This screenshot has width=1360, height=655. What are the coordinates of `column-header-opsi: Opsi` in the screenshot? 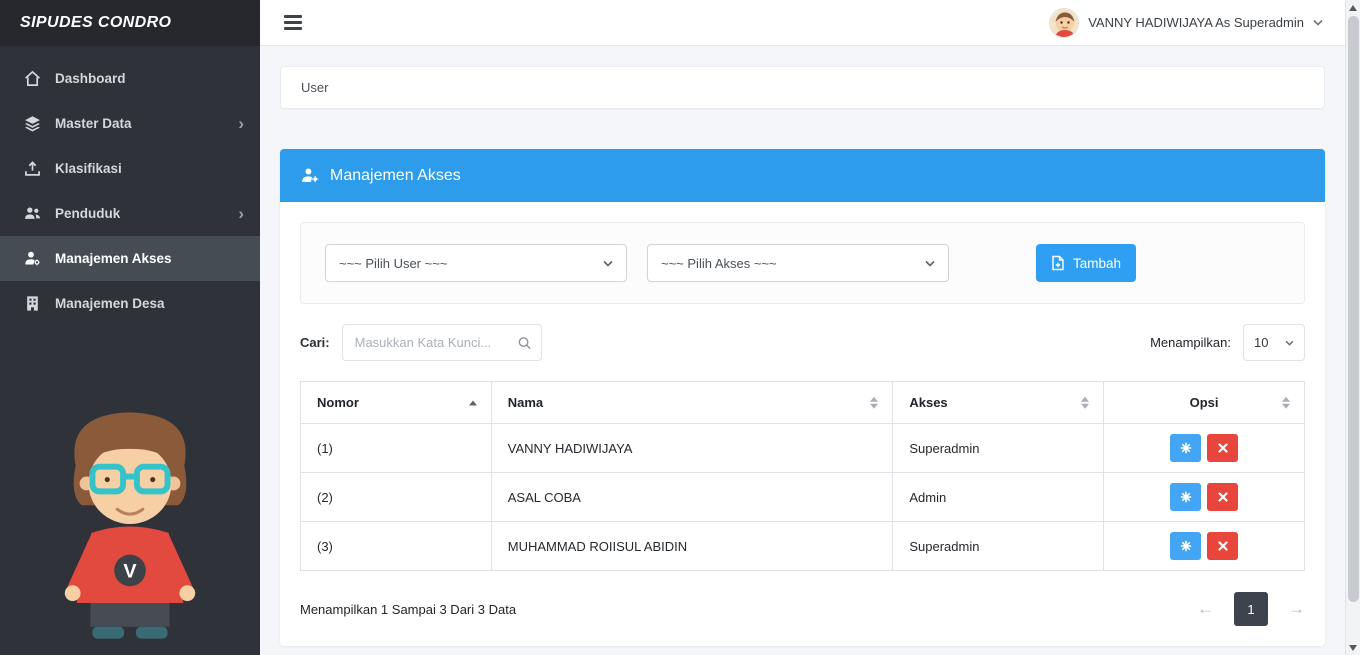 It's located at (1204, 402).